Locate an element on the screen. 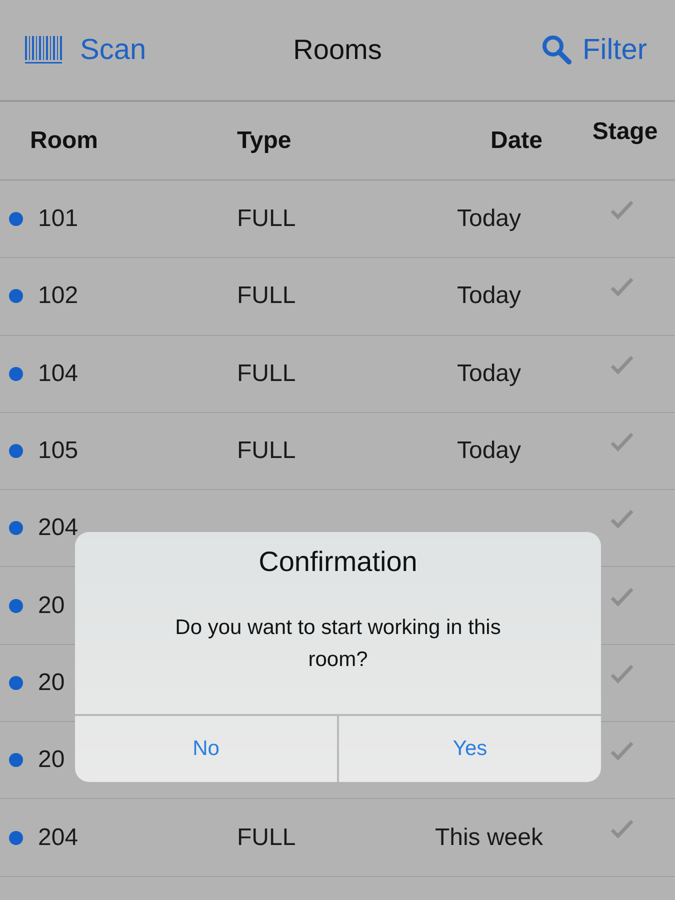 The width and height of the screenshot is (675, 900). room-number: 102 is located at coordinates (58, 296).